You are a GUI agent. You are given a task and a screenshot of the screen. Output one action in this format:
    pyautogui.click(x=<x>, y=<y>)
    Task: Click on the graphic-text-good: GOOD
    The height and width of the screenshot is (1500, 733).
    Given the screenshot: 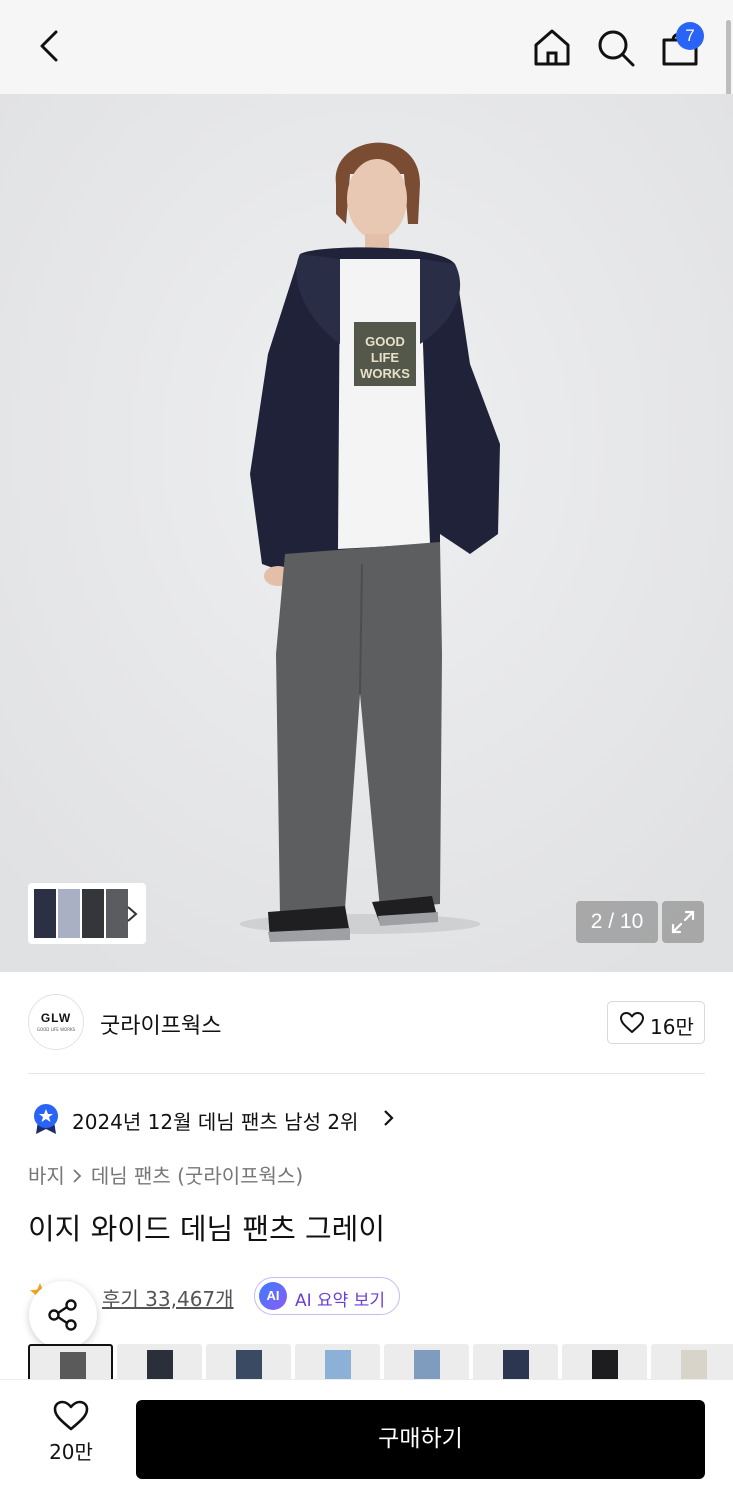 What is the action you would take?
    pyautogui.click(x=385, y=341)
    